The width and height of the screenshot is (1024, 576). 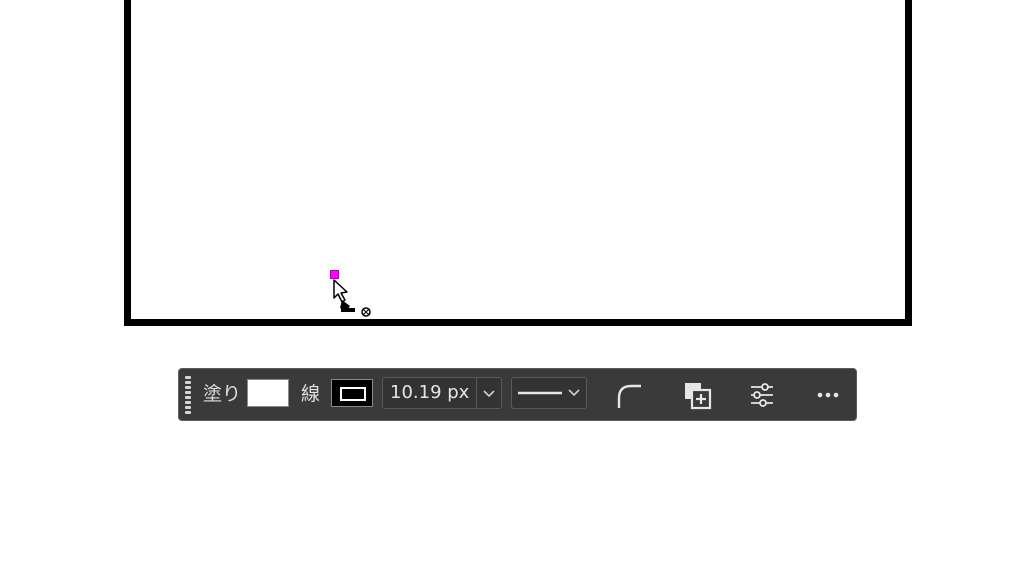 What do you see at coordinates (762, 395) in the screenshot?
I see `sliders-icon` at bounding box center [762, 395].